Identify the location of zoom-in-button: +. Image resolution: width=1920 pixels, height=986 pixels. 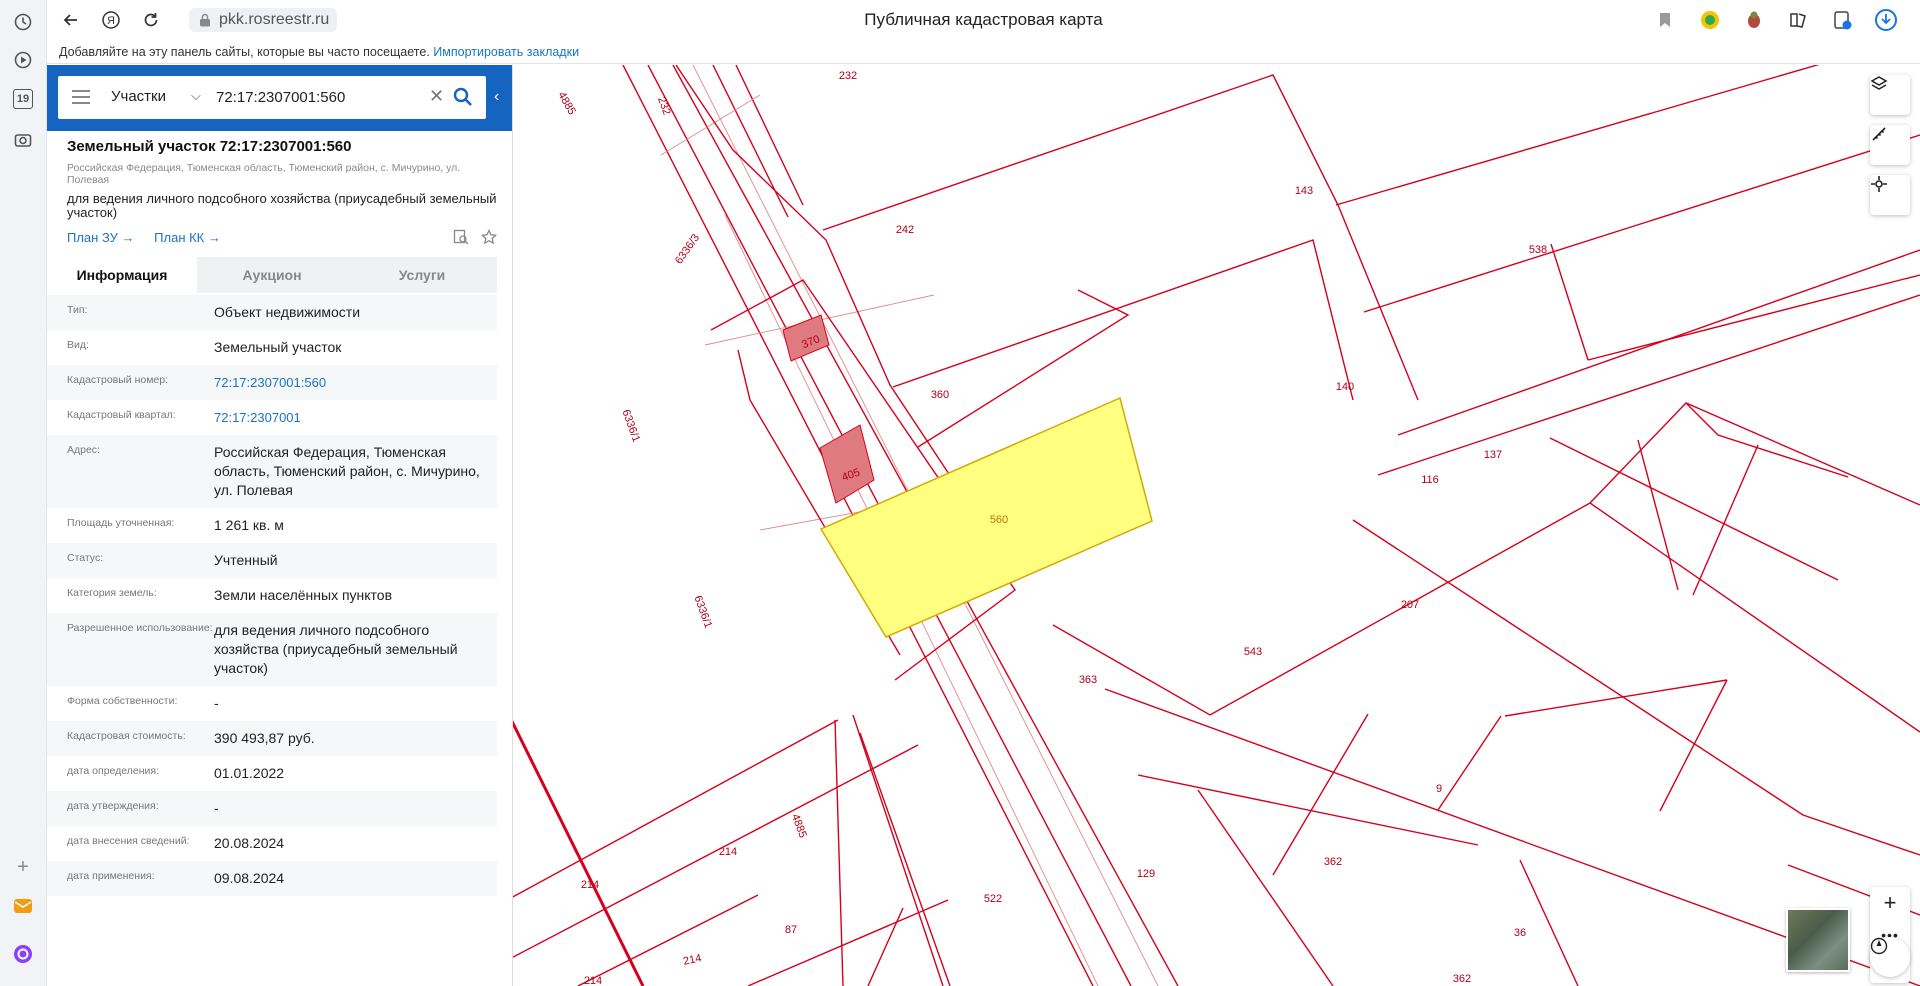
(1890, 903).